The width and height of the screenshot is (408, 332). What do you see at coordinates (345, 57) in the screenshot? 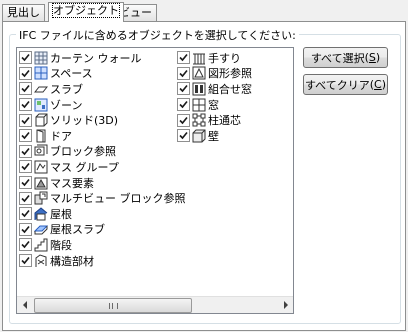
I see `select-all-button: すべて選択(S)` at bounding box center [345, 57].